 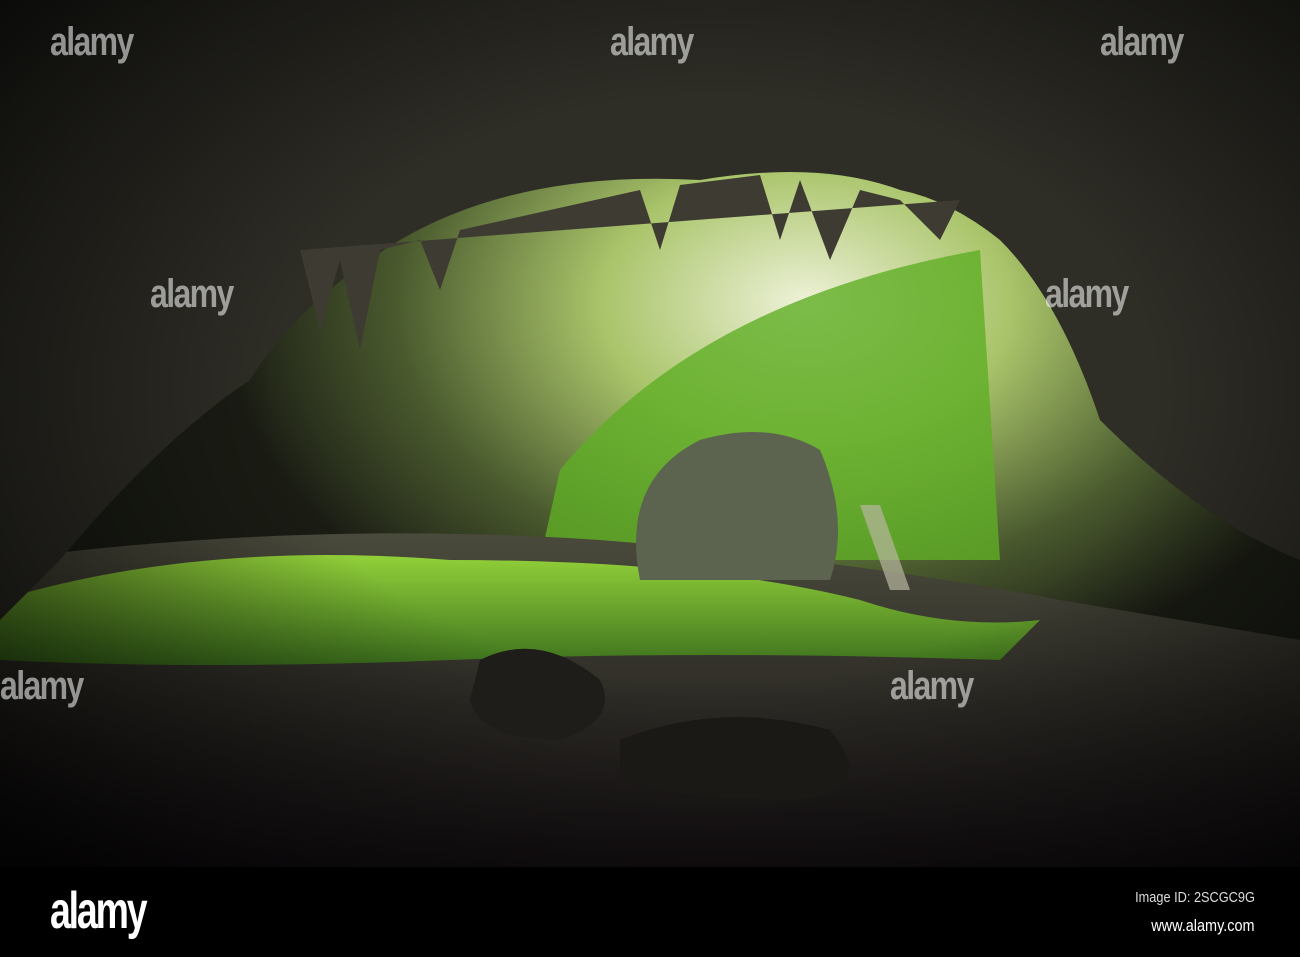 I want to click on site-url: www.alamy.com, so click(x=1203, y=926).